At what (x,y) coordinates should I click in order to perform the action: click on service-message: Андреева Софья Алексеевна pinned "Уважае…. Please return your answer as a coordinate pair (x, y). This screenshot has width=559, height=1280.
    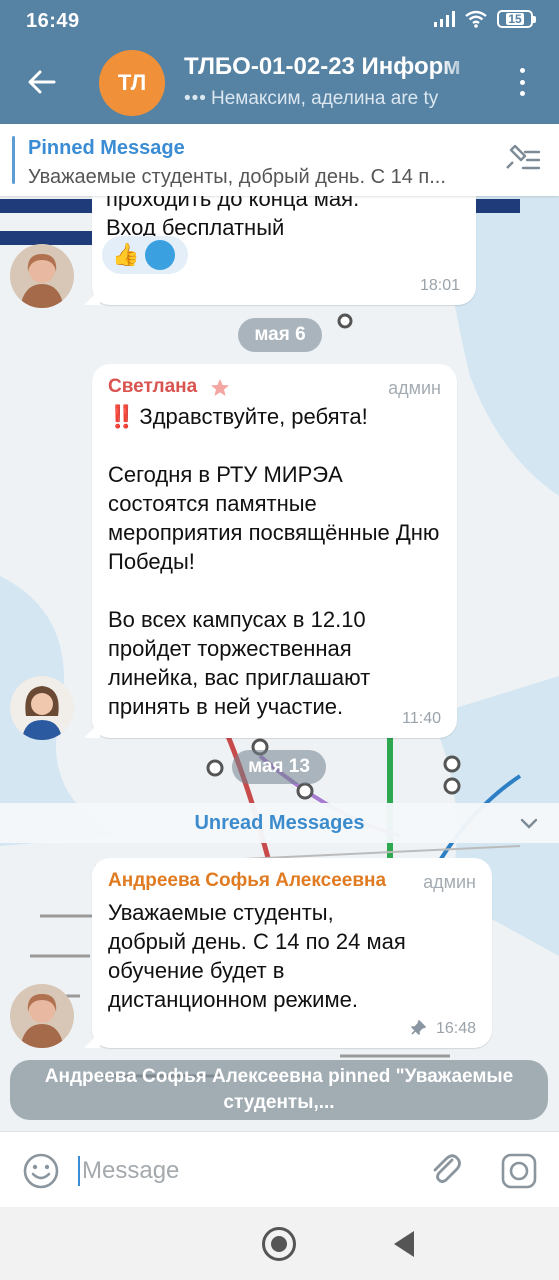
    Looking at the image, I should click on (279, 1090).